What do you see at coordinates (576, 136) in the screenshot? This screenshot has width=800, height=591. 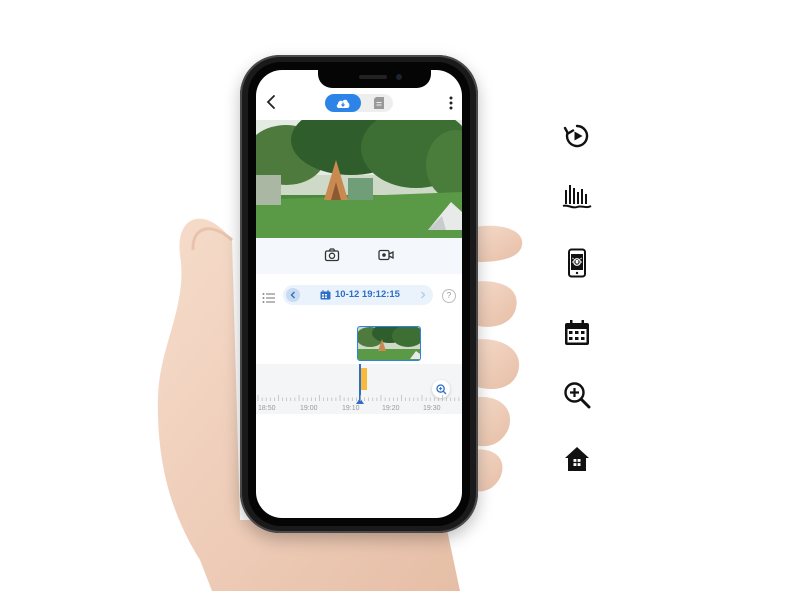 I see `playback-icon` at bounding box center [576, 136].